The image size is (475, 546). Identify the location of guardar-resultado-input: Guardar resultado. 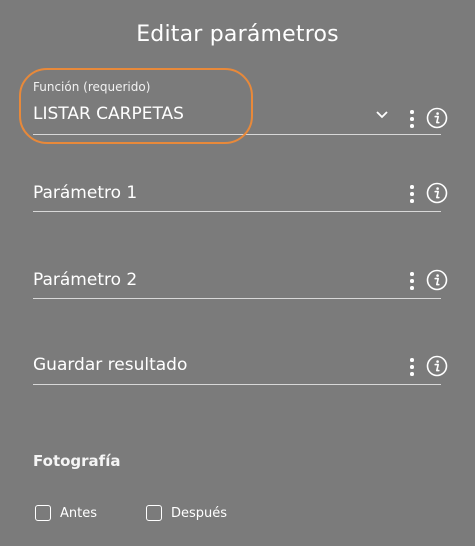
(240, 369).